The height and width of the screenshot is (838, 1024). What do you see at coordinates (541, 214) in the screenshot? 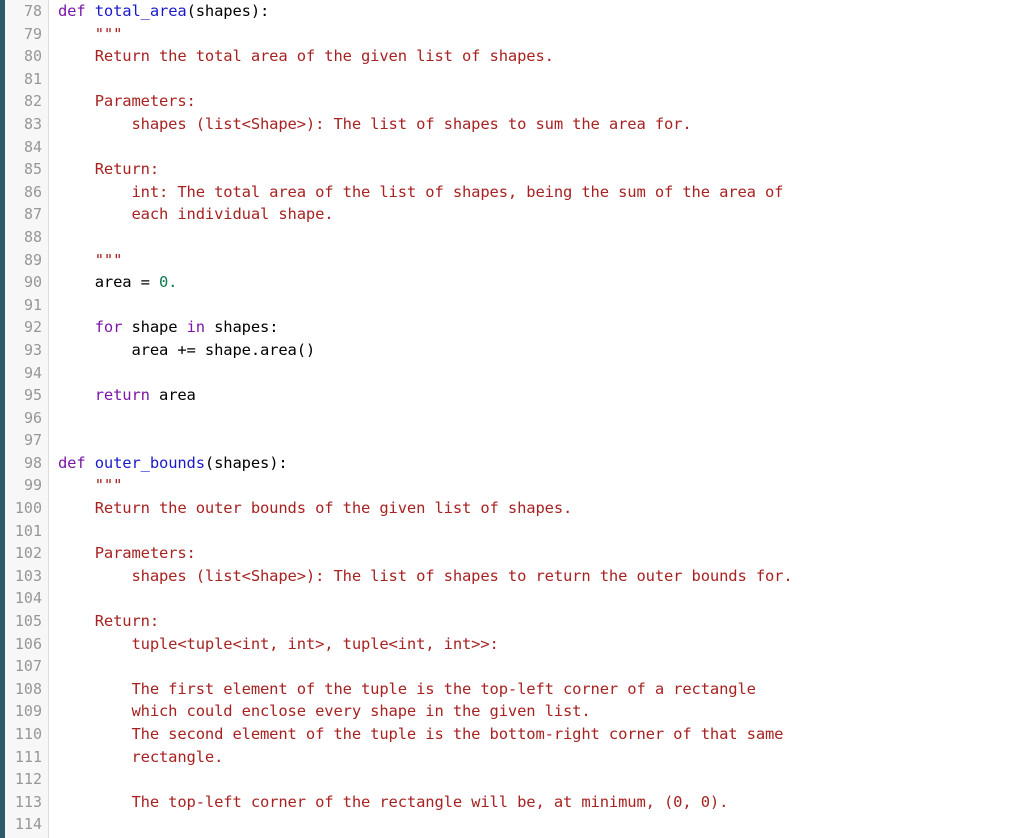
I see `code-line: each individual shape.` at bounding box center [541, 214].